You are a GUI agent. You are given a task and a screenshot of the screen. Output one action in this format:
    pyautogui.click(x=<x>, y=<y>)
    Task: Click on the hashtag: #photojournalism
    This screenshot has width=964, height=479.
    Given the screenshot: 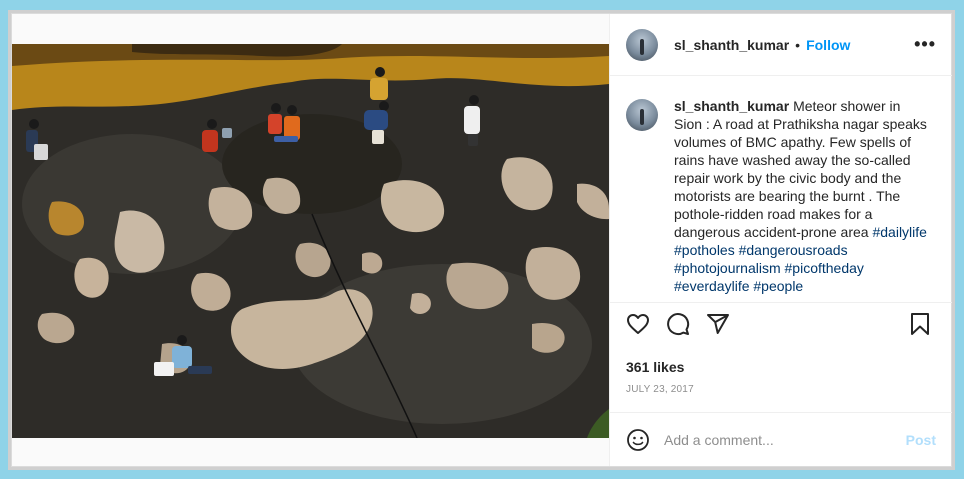 What is the action you would take?
    pyautogui.click(x=727, y=268)
    